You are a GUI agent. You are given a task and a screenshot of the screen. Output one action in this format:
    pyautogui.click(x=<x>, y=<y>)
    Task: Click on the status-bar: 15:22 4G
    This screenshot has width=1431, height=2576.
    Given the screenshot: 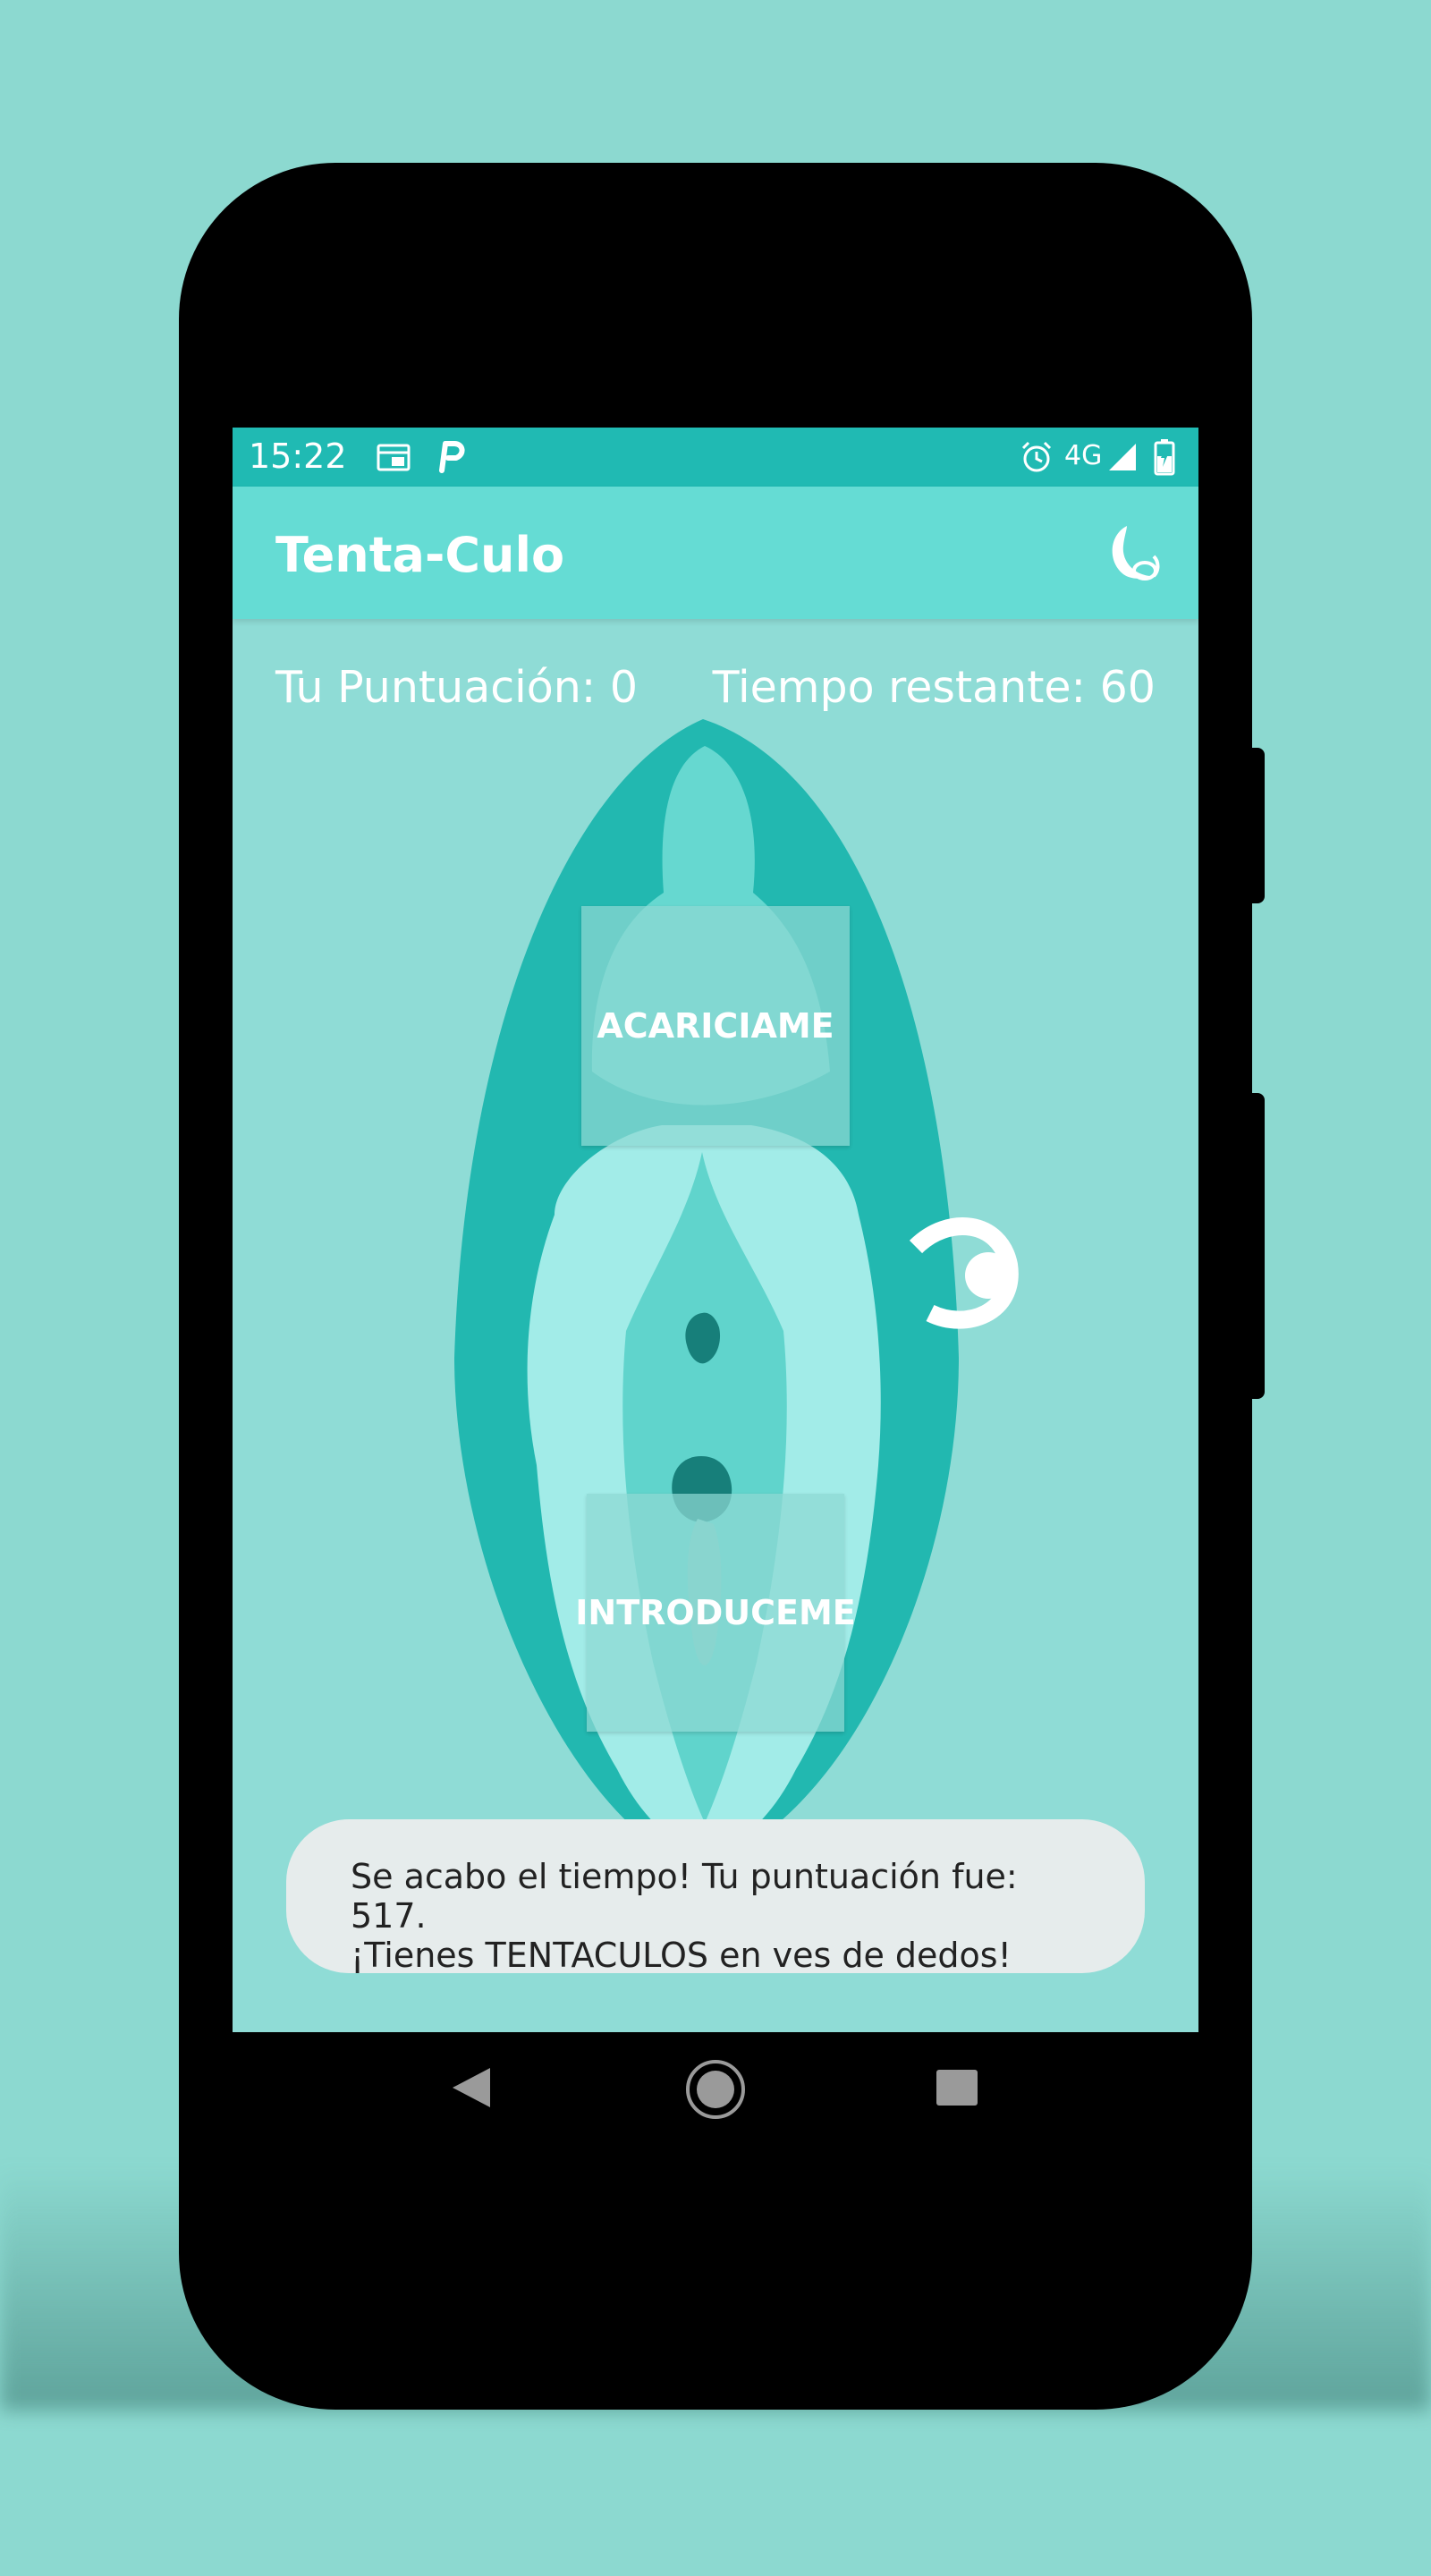 What is the action you would take?
    pyautogui.click(x=716, y=457)
    